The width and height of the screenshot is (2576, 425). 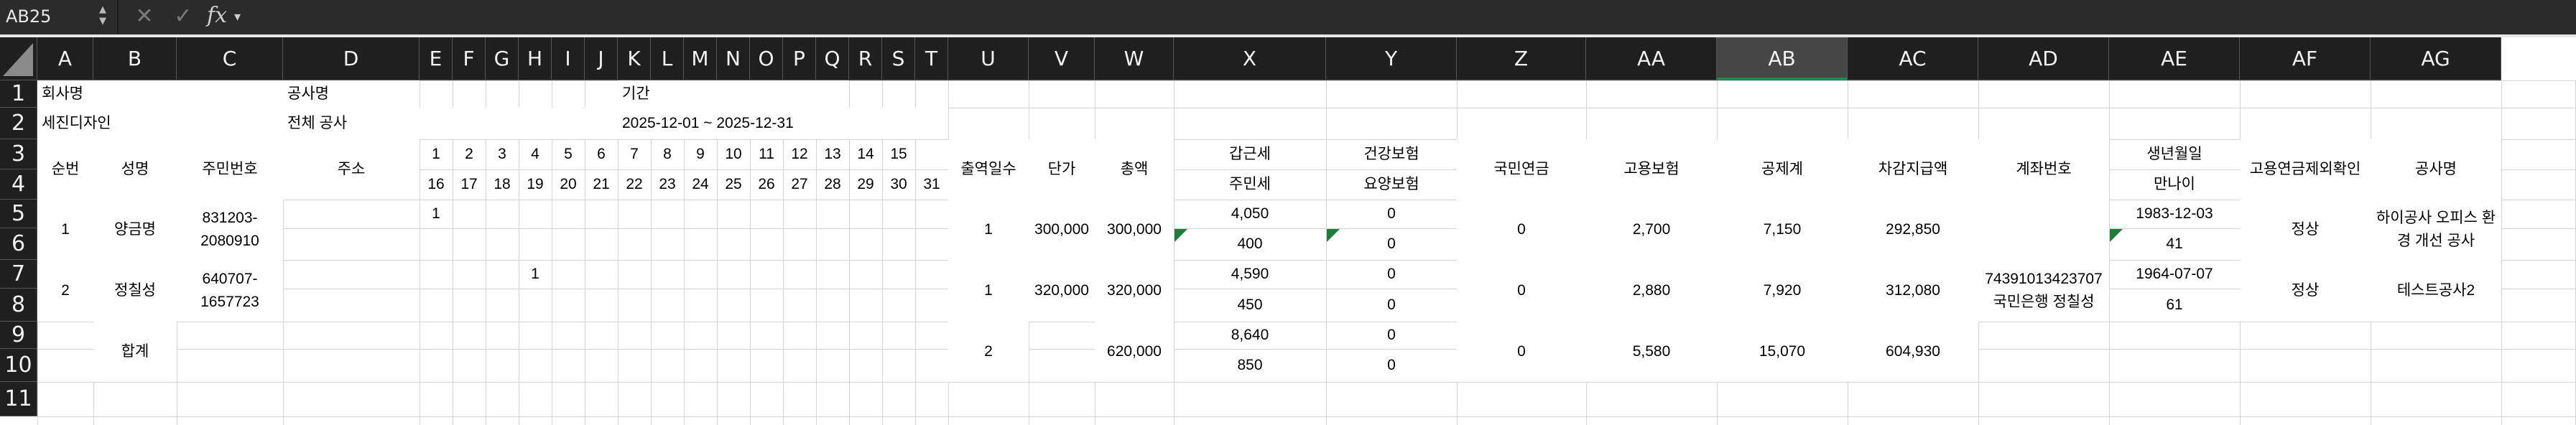 What do you see at coordinates (1782, 352) in the screenshot?
I see `totals-deduction-total: 15,070` at bounding box center [1782, 352].